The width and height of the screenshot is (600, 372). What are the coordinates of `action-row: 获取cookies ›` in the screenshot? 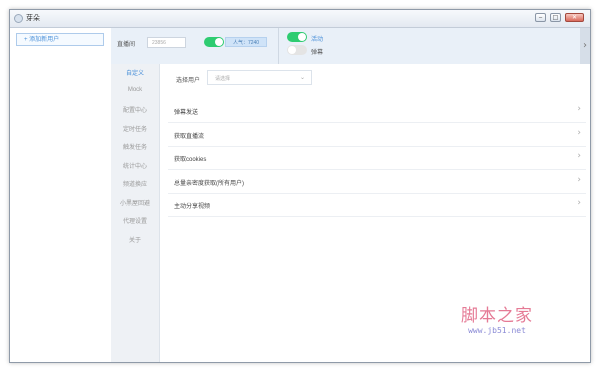 It's located at (377, 158).